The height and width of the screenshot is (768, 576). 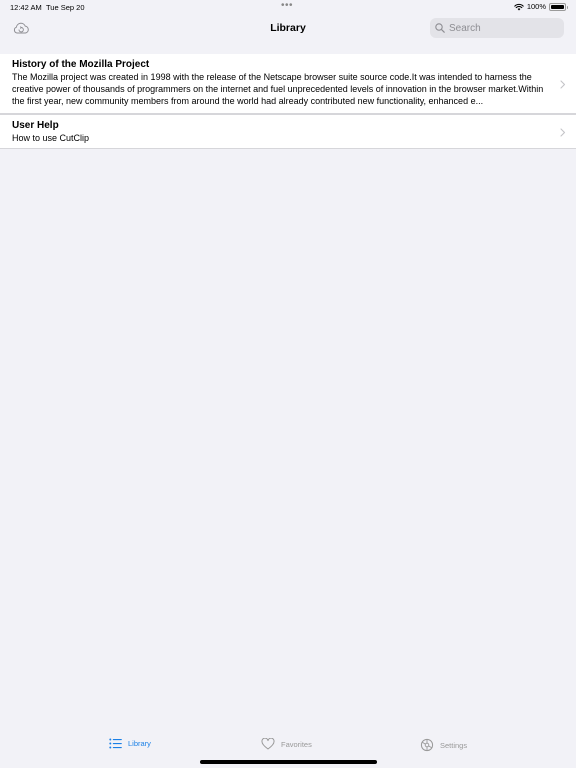 I want to click on battery-icon, so click(x=558, y=6).